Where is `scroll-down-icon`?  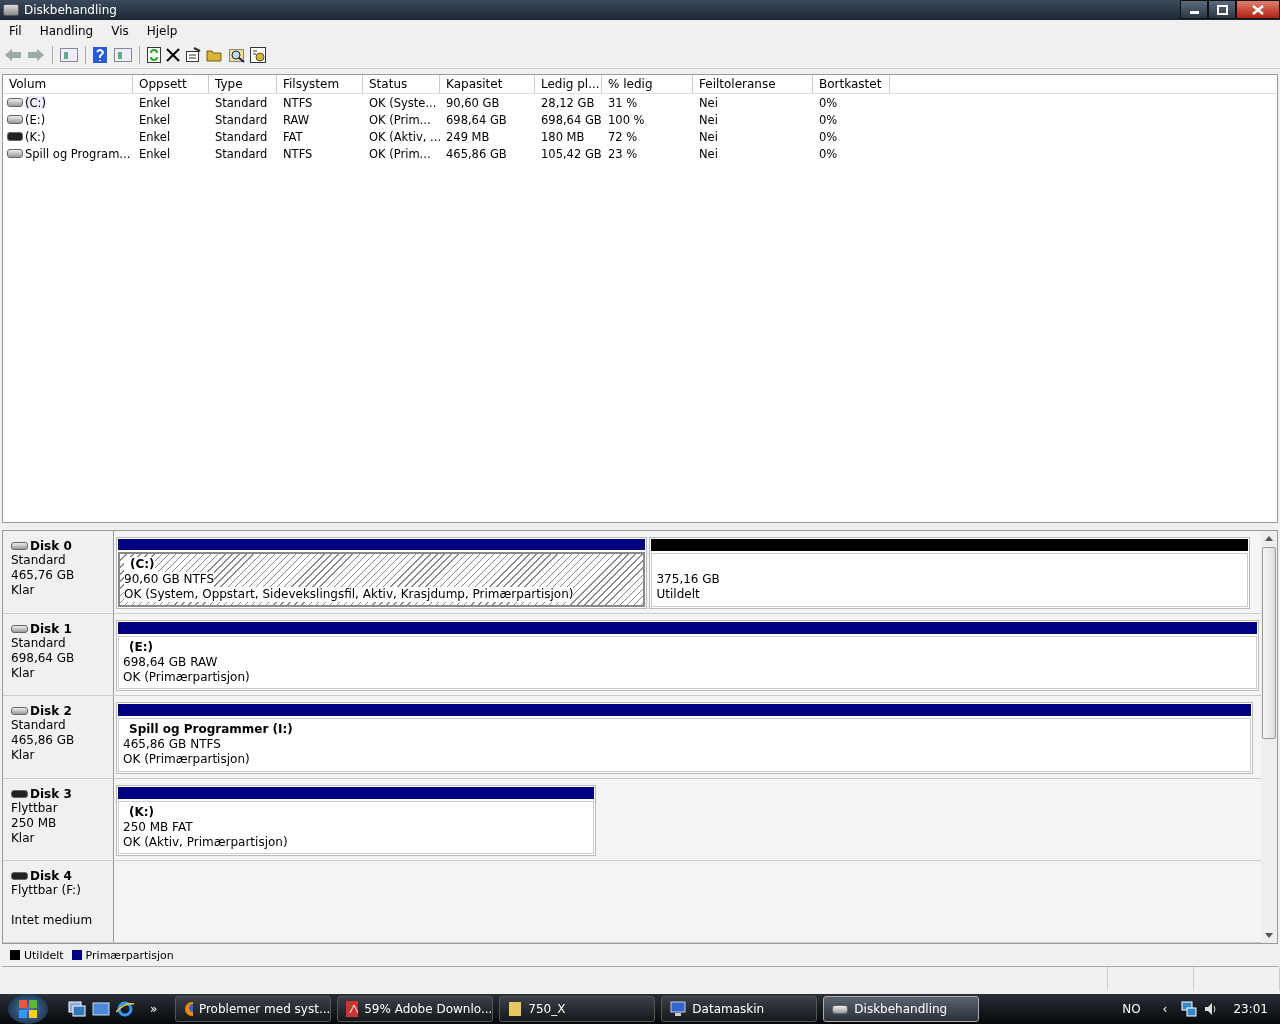 scroll-down-icon is located at coordinates (1269, 935).